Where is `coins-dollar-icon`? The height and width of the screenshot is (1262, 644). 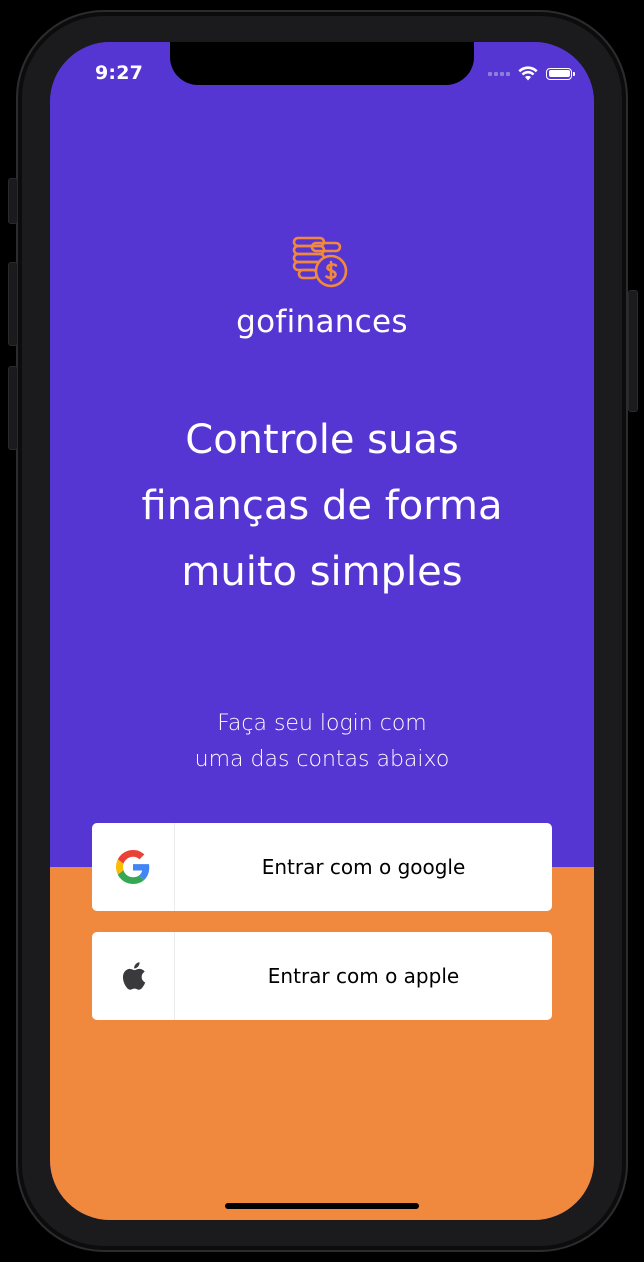
coins-dollar-icon is located at coordinates (320, 262).